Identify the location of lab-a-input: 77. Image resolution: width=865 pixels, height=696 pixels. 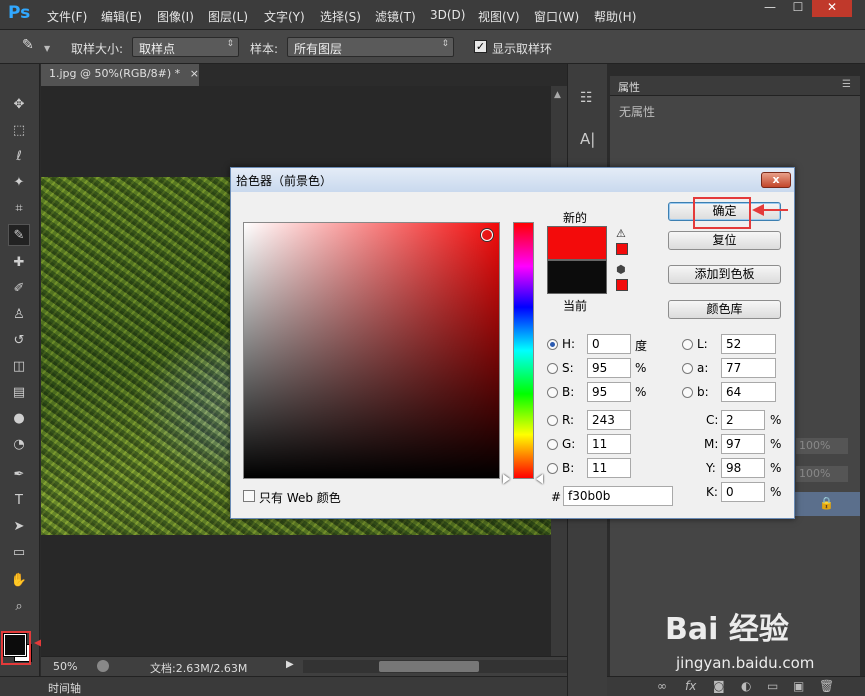
(748, 368).